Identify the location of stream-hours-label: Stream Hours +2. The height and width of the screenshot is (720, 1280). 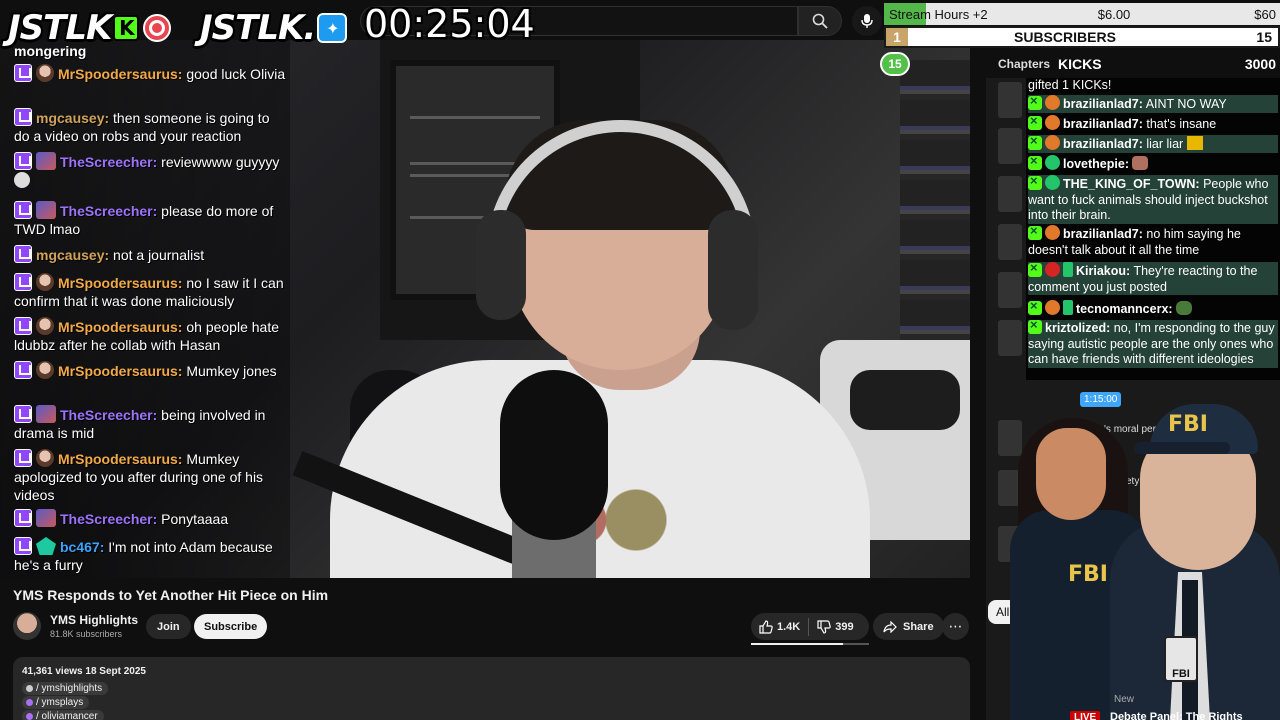
(938, 14).